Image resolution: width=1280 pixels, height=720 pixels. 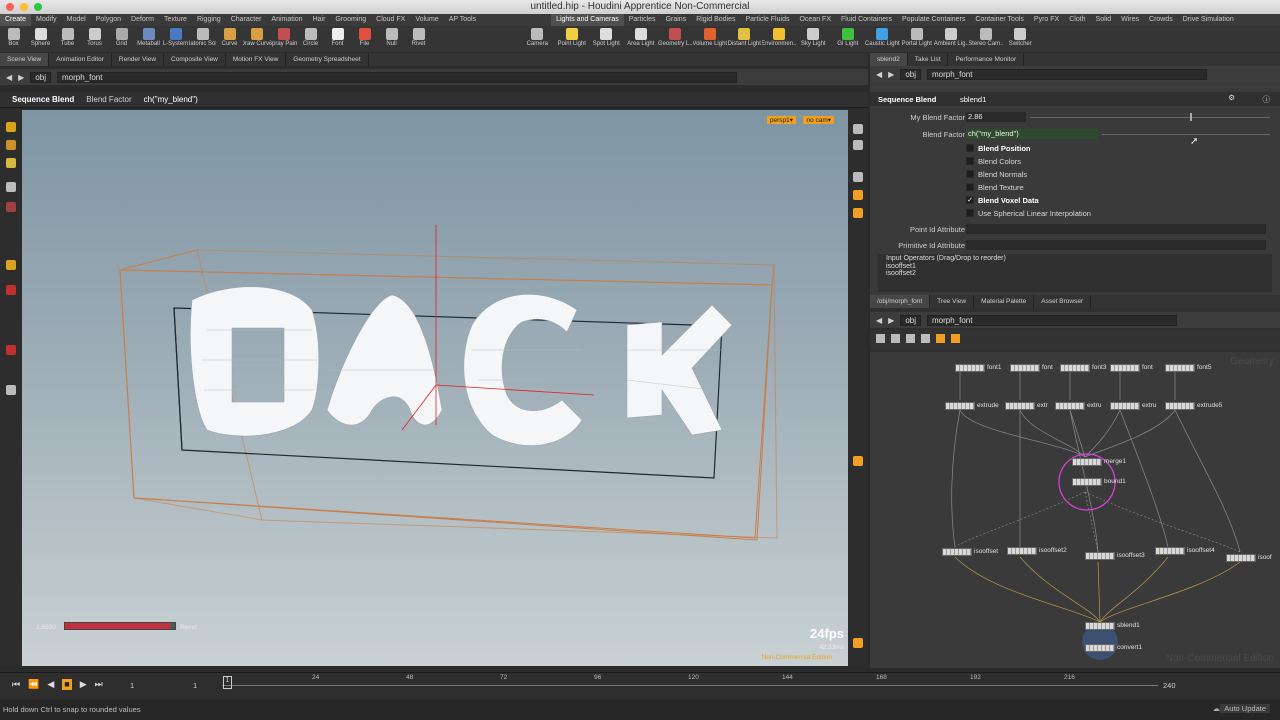 I want to click on node-extrude3, so click(x=1070, y=406).